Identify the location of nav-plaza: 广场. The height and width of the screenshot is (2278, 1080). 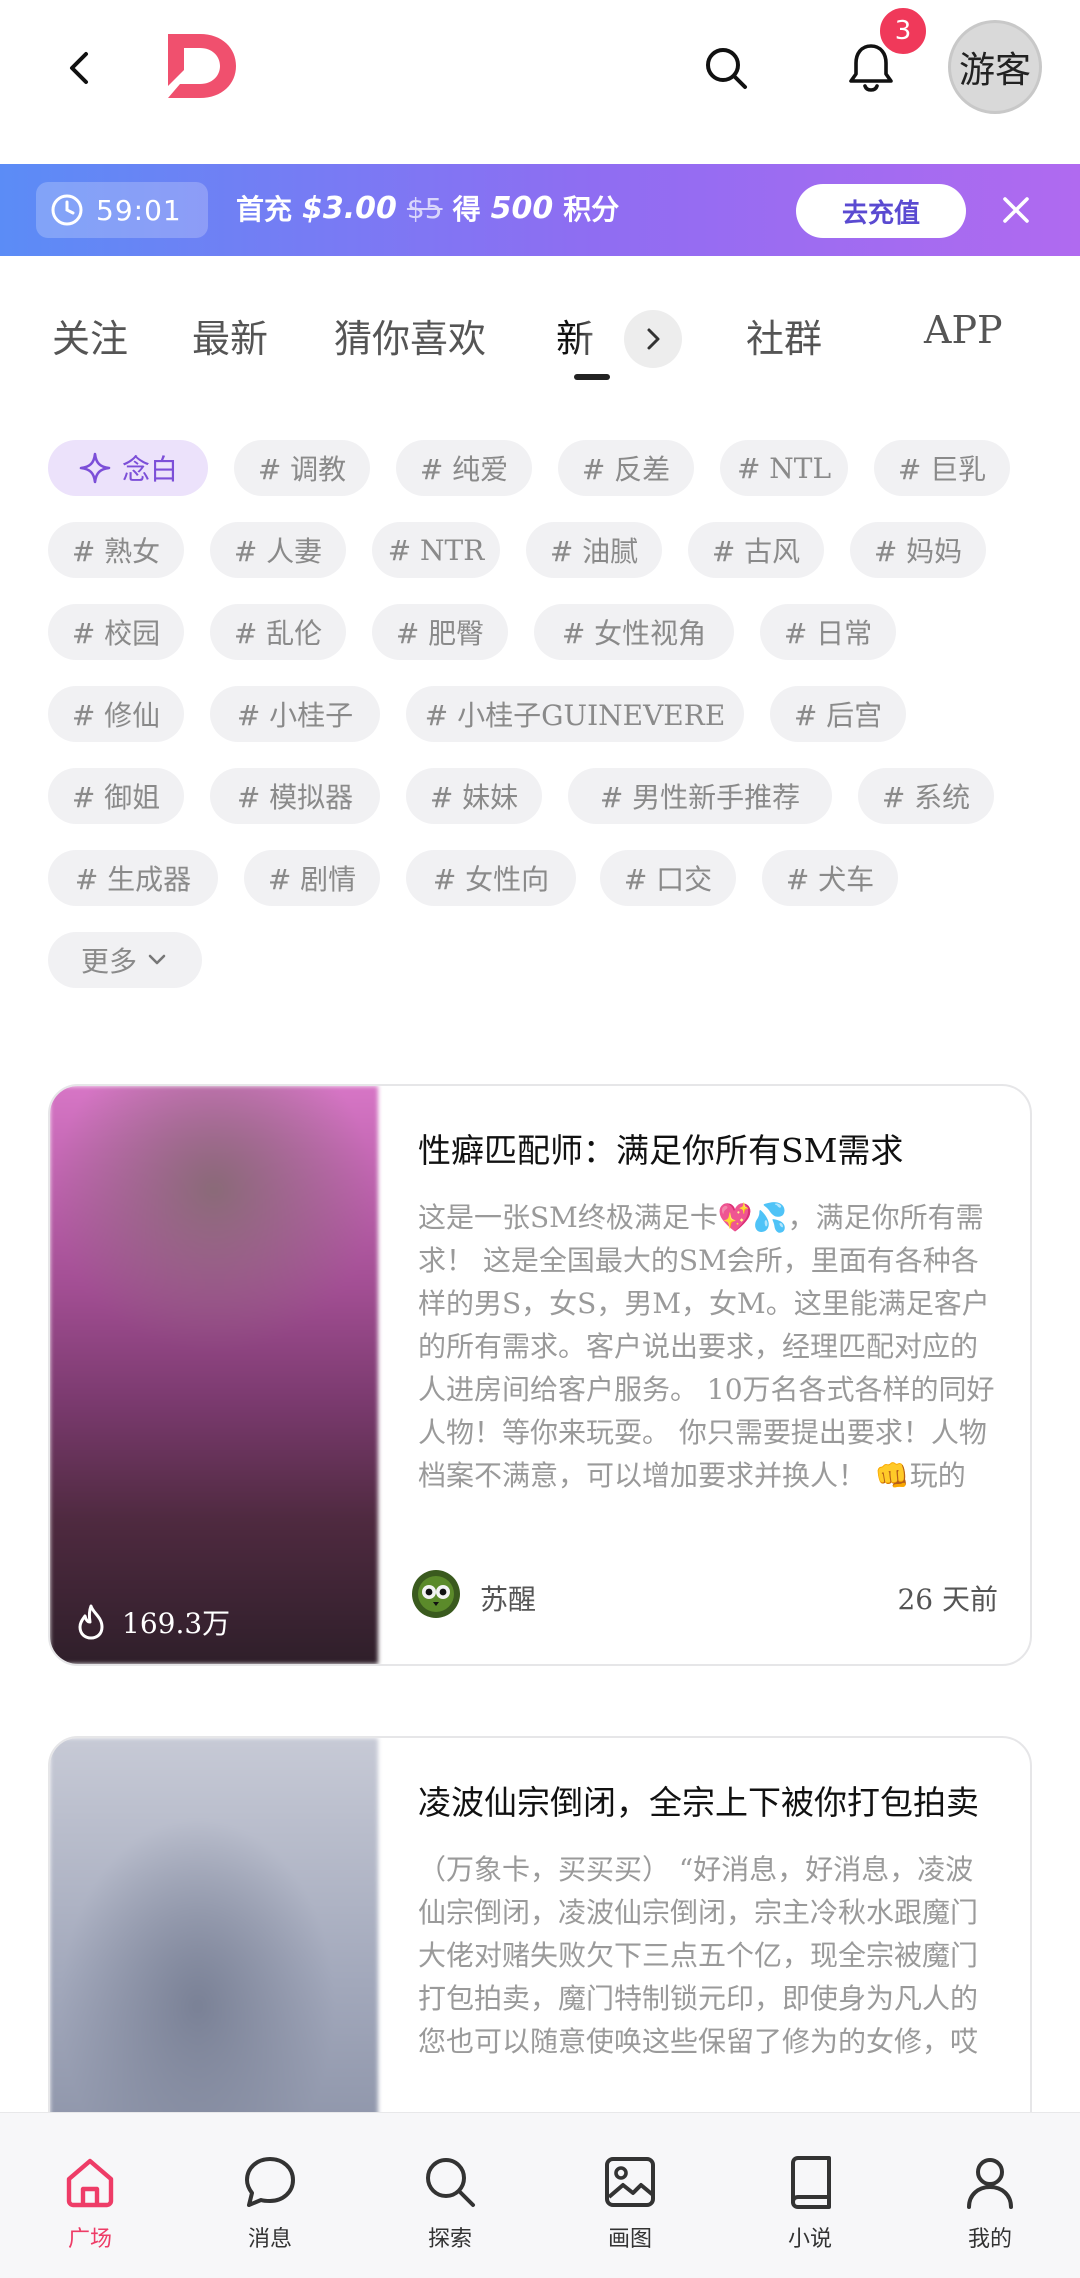
(90, 2195).